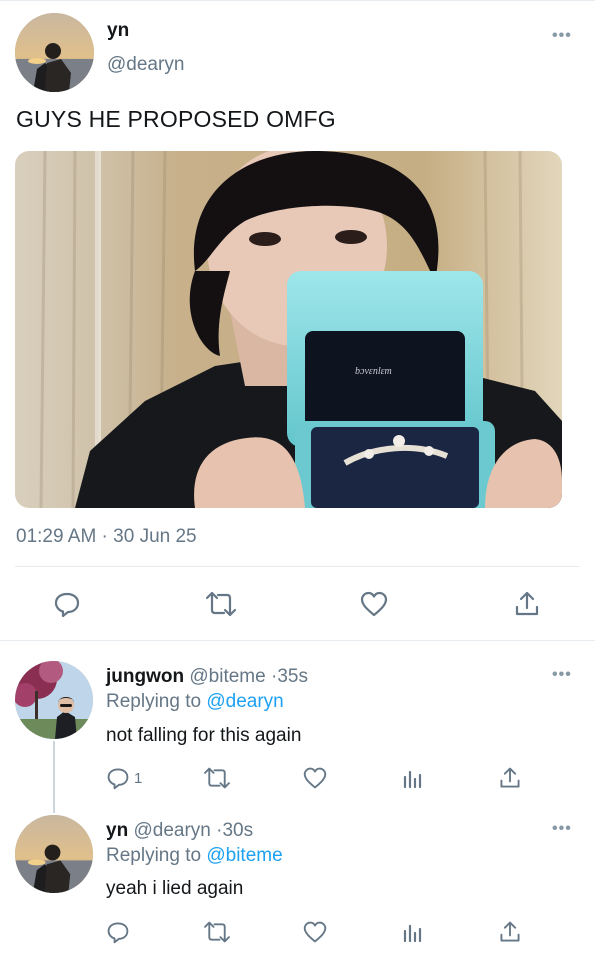 This screenshot has width=595, height=960. Describe the element at coordinates (244, 701) in the screenshot. I see `replying-to-link: @dearyn` at that location.